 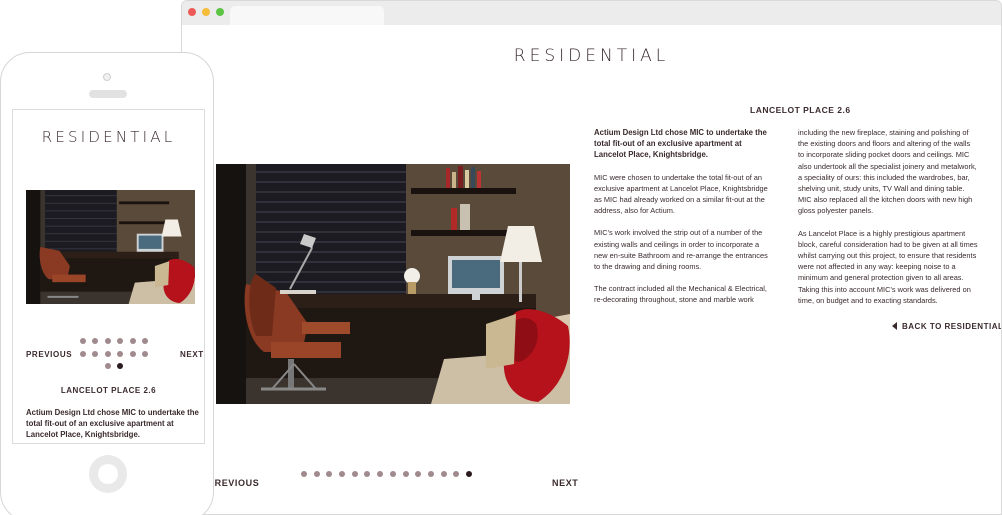 I want to click on close-window-button, so click(x=192, y=12).